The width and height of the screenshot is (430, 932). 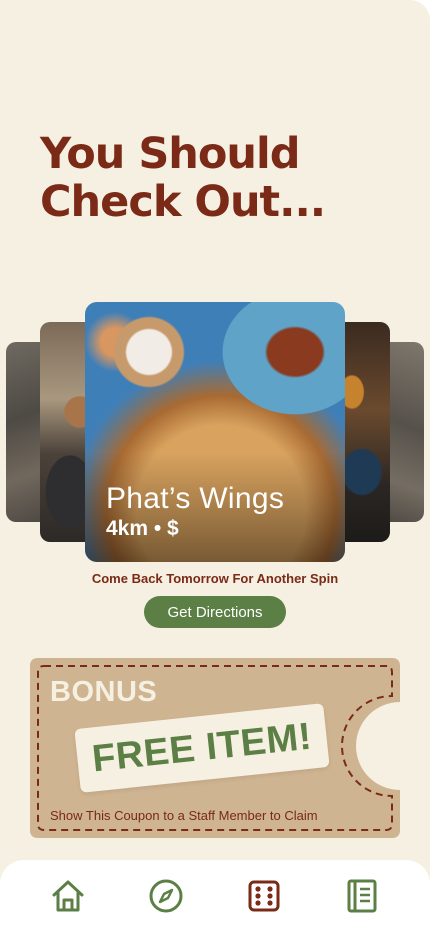 I want to click on nav-spin, so click(x=264, y=896).